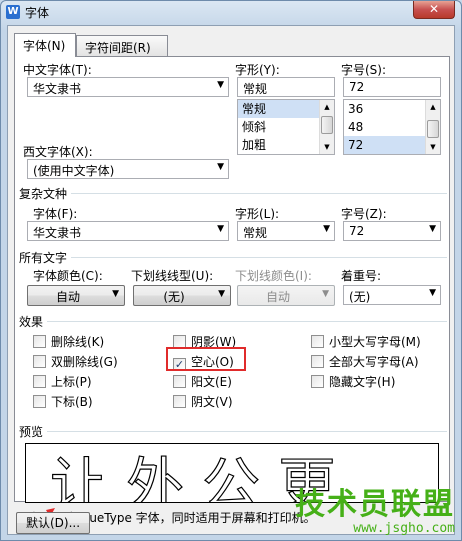 Image resolution: width=462 pixels, height=541 pixels. Describe the element at coordinates (374, 362) in the screenshot. I see `checkbox-label: 全部大写字母(A)` at that location.